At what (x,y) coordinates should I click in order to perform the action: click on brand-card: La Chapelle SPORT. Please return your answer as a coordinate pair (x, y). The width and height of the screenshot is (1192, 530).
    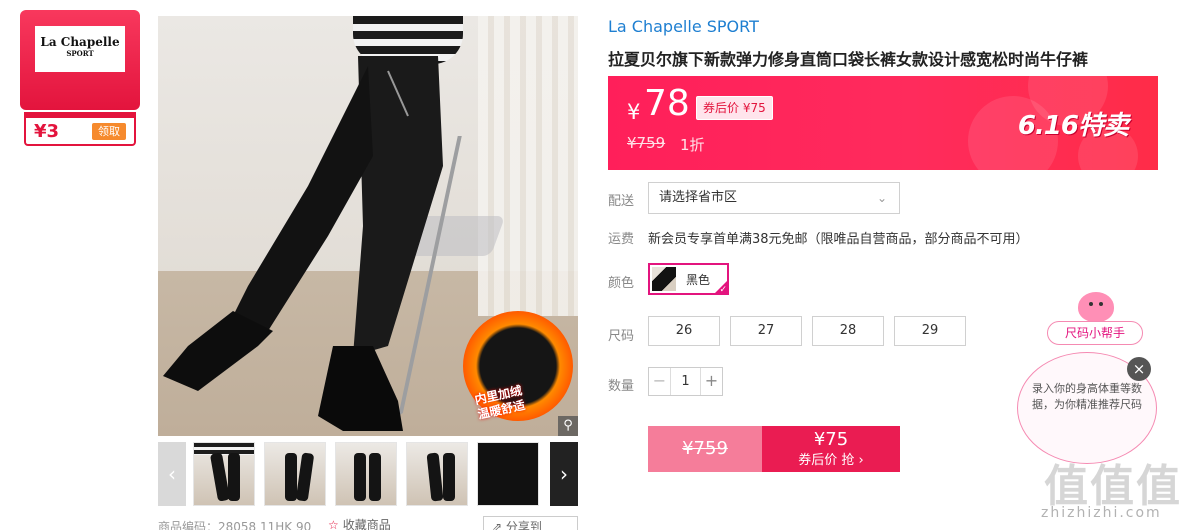
    Looking at the image, I should click on (80, 60).